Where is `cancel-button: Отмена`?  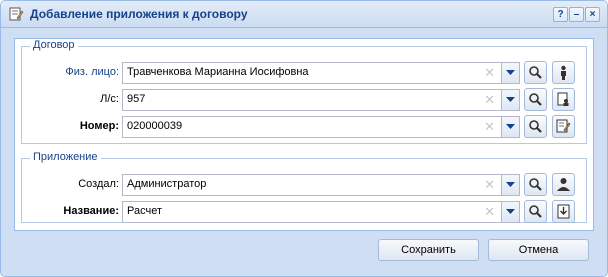 cancel-button: Отмена is located at coordinates (538, 250).